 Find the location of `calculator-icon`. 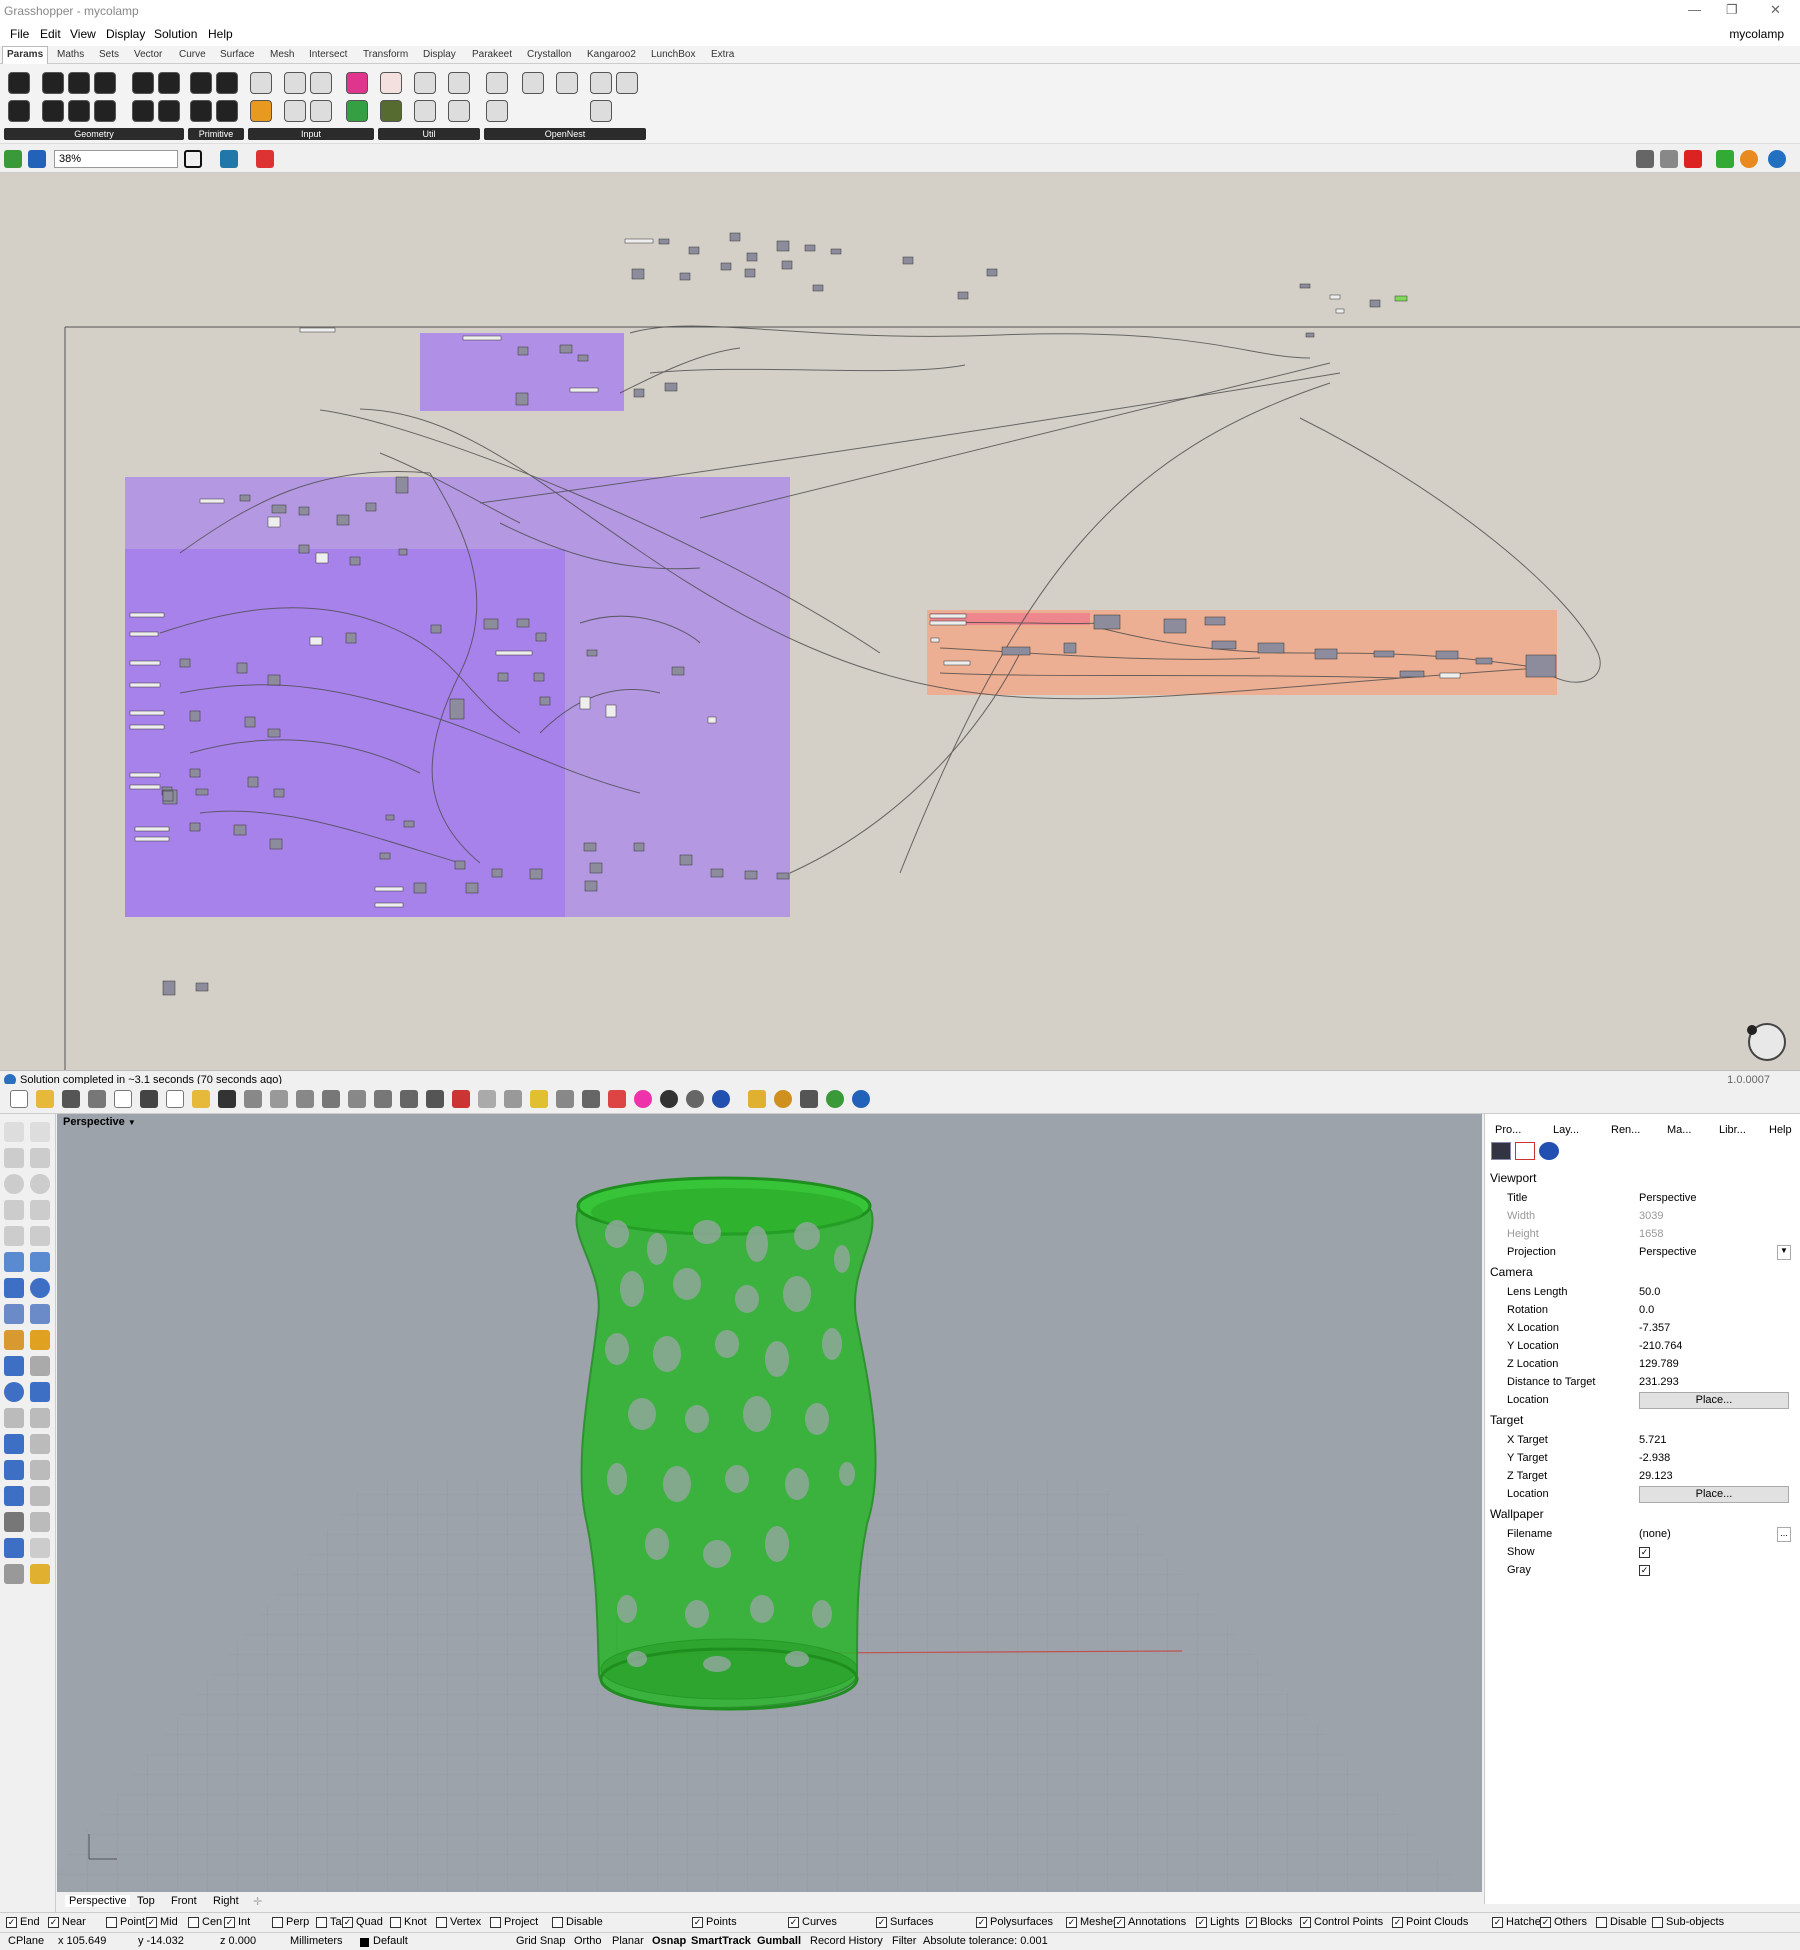

calculator-icon is located at coordinates (295, 83).